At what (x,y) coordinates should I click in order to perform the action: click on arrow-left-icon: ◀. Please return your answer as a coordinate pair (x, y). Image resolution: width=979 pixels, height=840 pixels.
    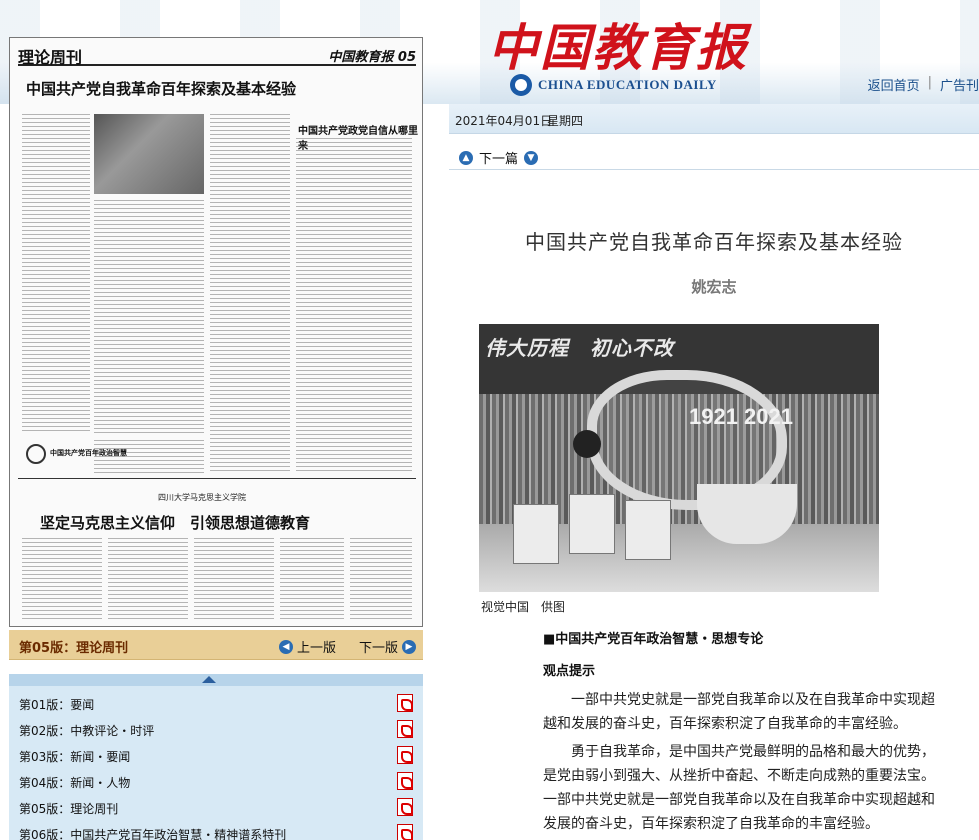
    Looking at the image, I should click on (286, 646).